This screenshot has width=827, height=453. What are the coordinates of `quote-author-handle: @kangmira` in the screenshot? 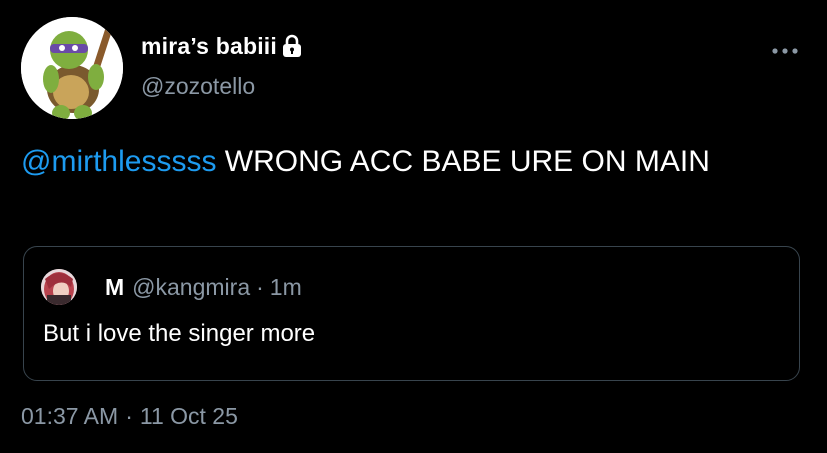 It's located at (191, 287).